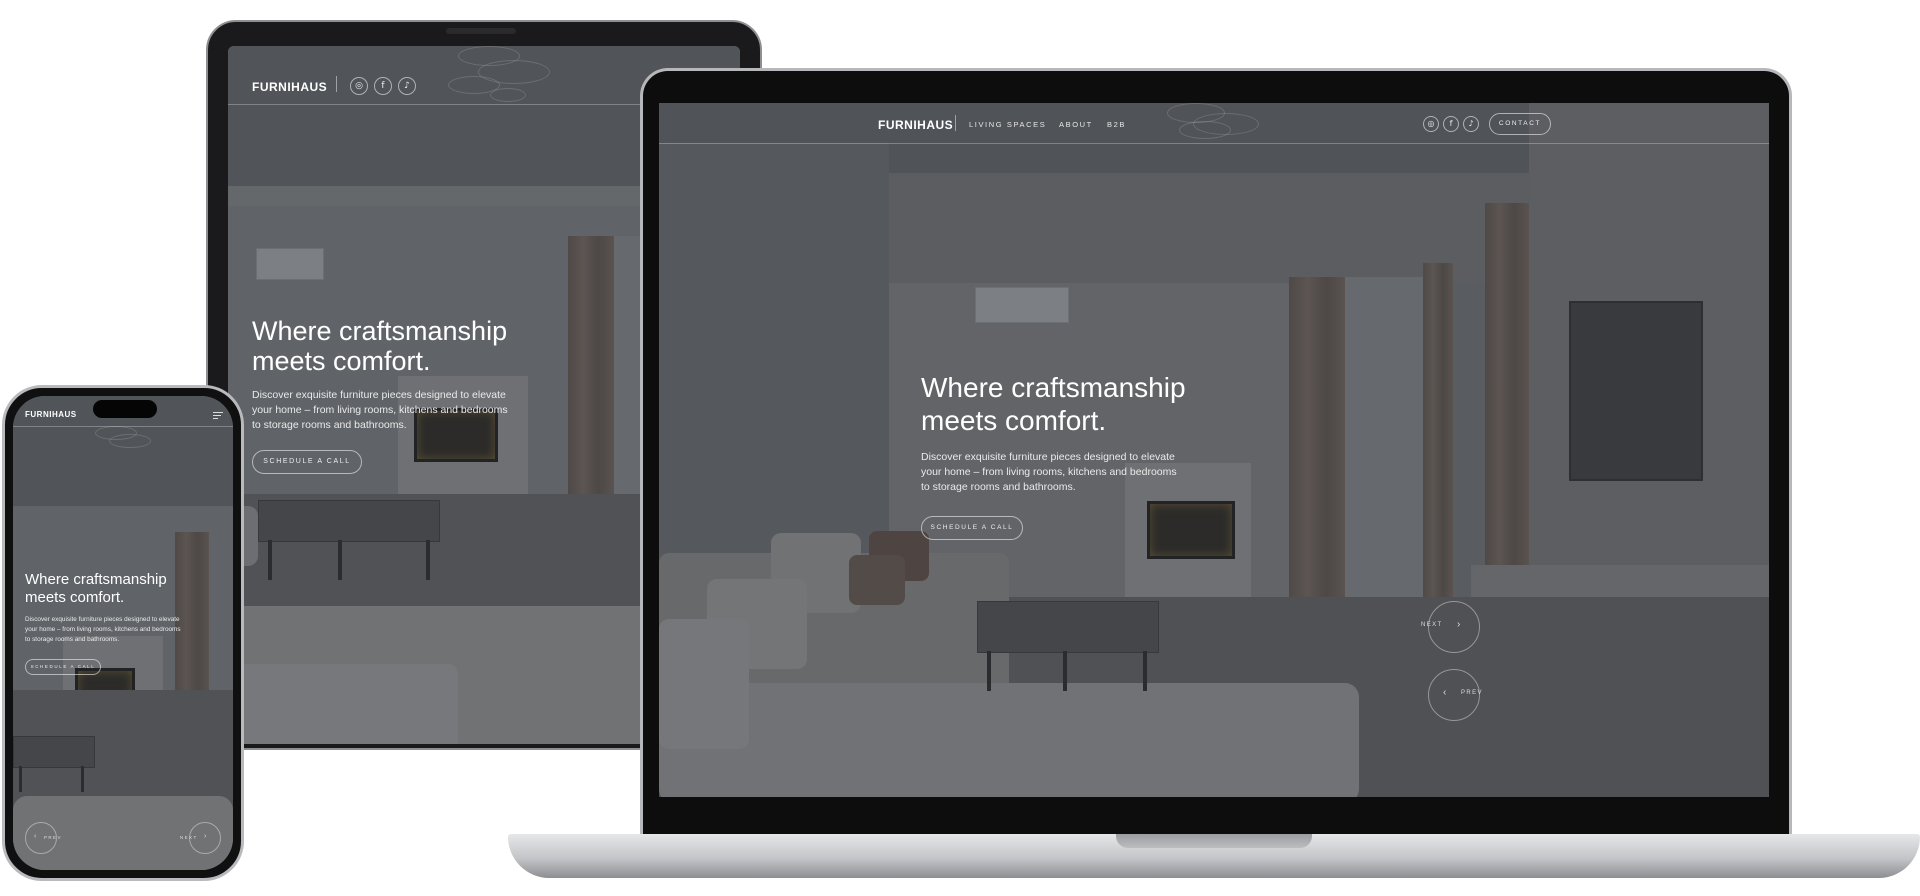 The width and height of the screenshot is (1920, 896). What do you see at coordinates (1520, 124) in the screenshot?
I see `contact-button: CONTACT` at bounding box center [1520, 124].